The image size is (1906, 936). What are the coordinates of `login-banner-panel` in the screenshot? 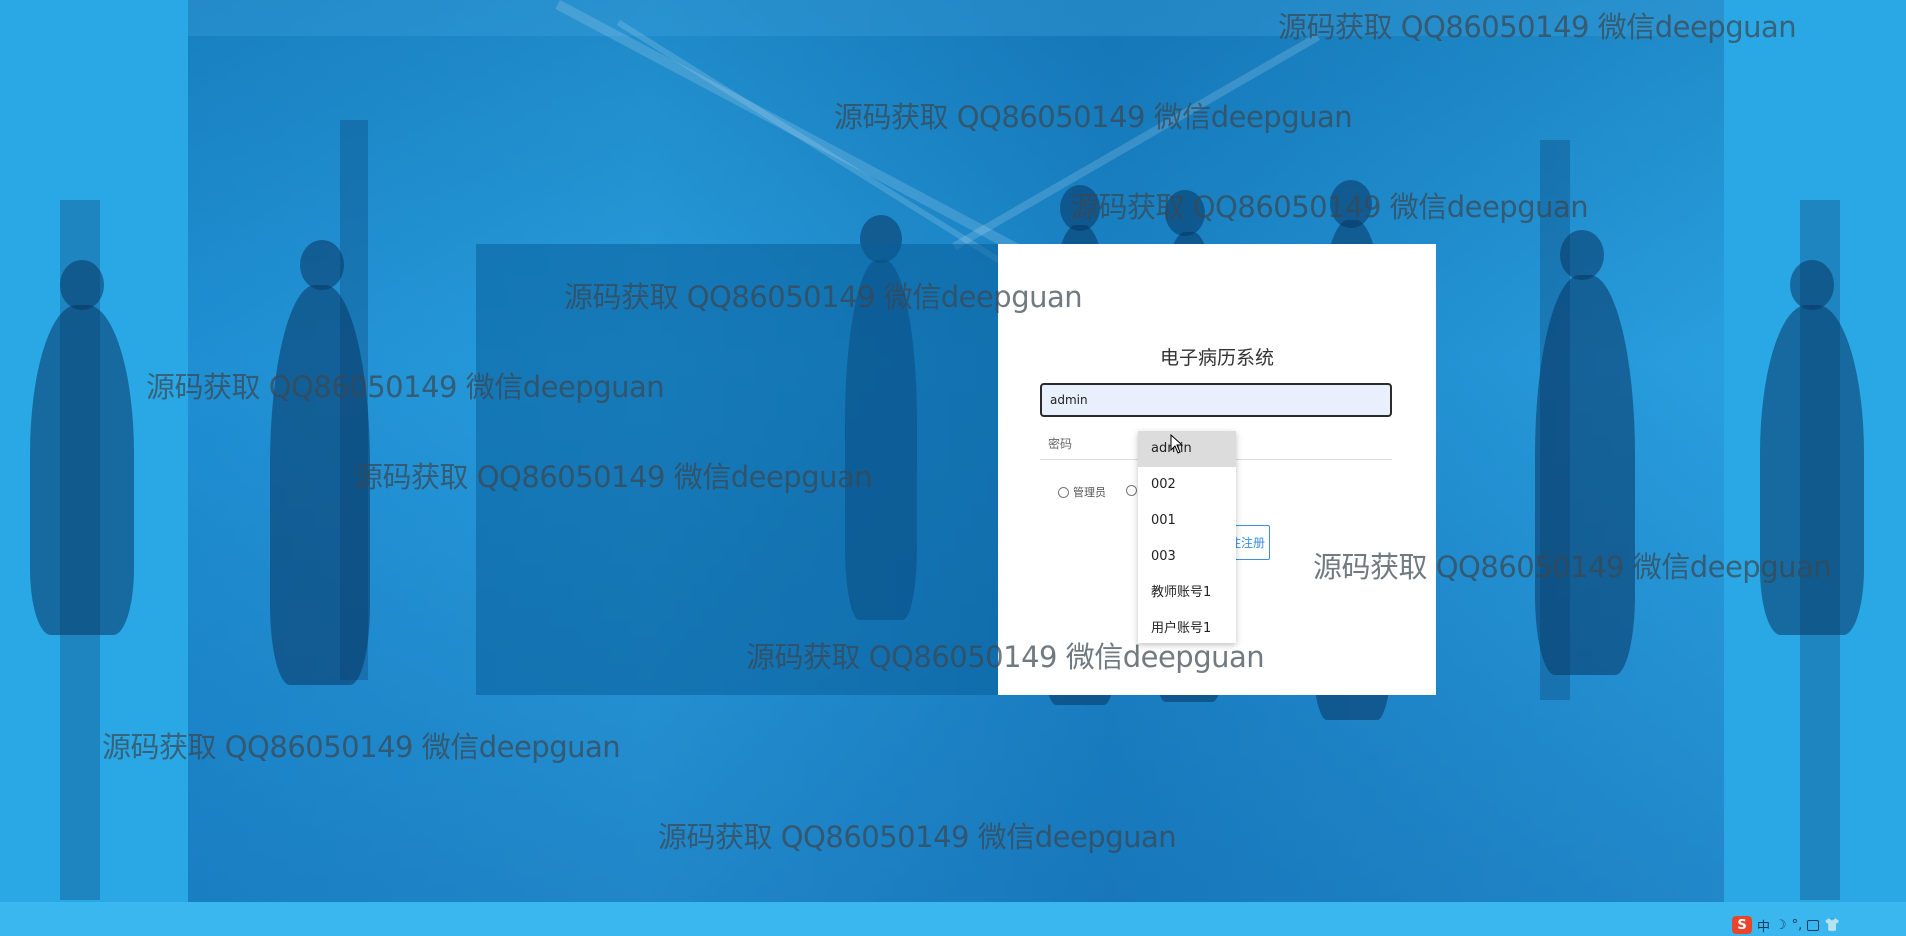 It's located at (737, 469).